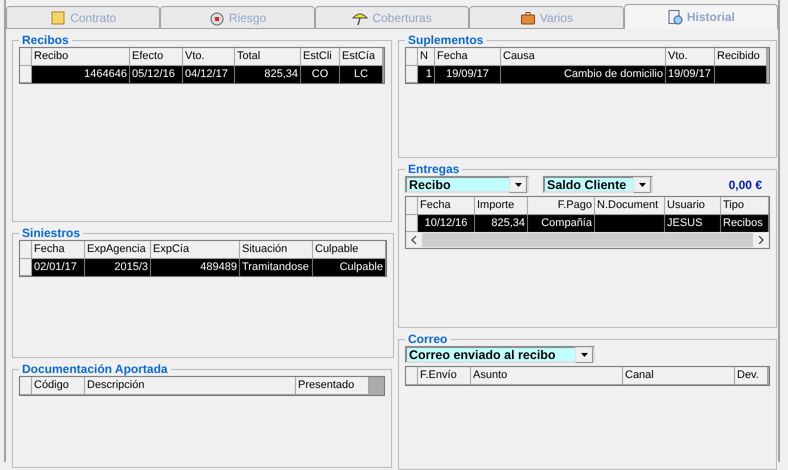 This screenshot has width=788, height=470. I want to click on briefcase-icon, so click(528, 18).